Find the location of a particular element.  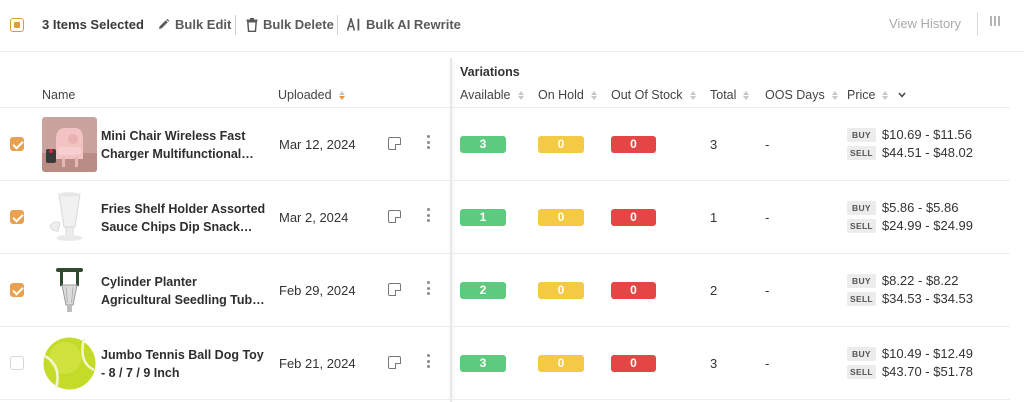

bulk-edit-button: Bulk Edit is located at coordinates (194, 24).